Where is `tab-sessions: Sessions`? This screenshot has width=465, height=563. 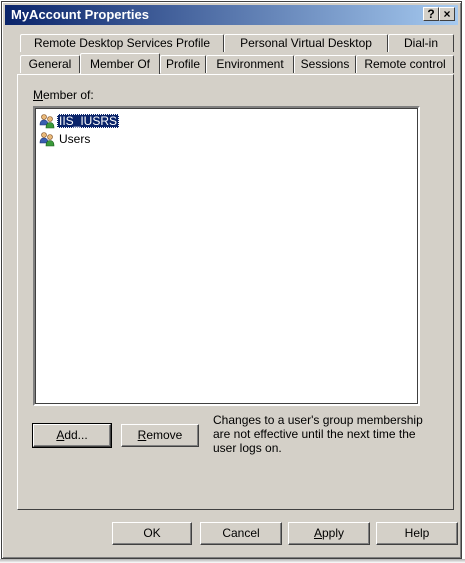
tab-sessions: Sessions is located at coordinates (325, 64).